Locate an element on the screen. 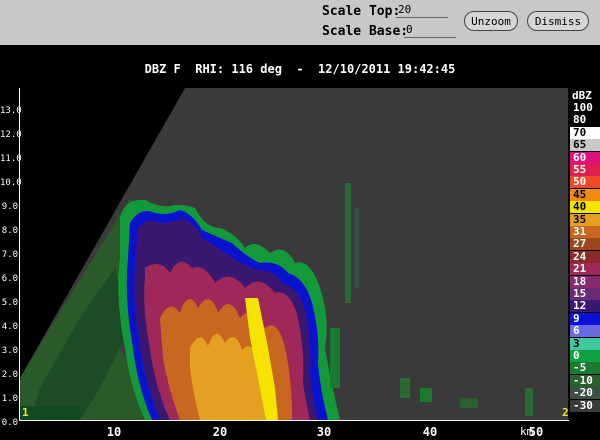  legend-entry: 45 is located at coordinates (585, 194).